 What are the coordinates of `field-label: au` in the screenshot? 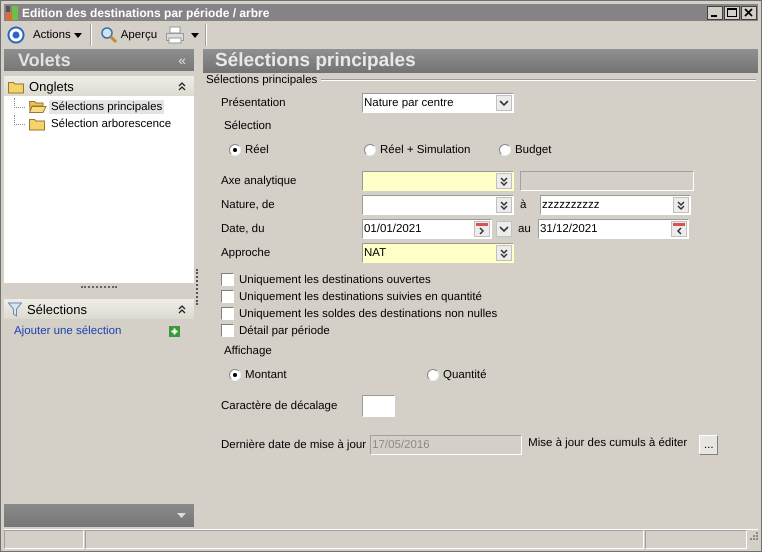 It's located at (524, 228).